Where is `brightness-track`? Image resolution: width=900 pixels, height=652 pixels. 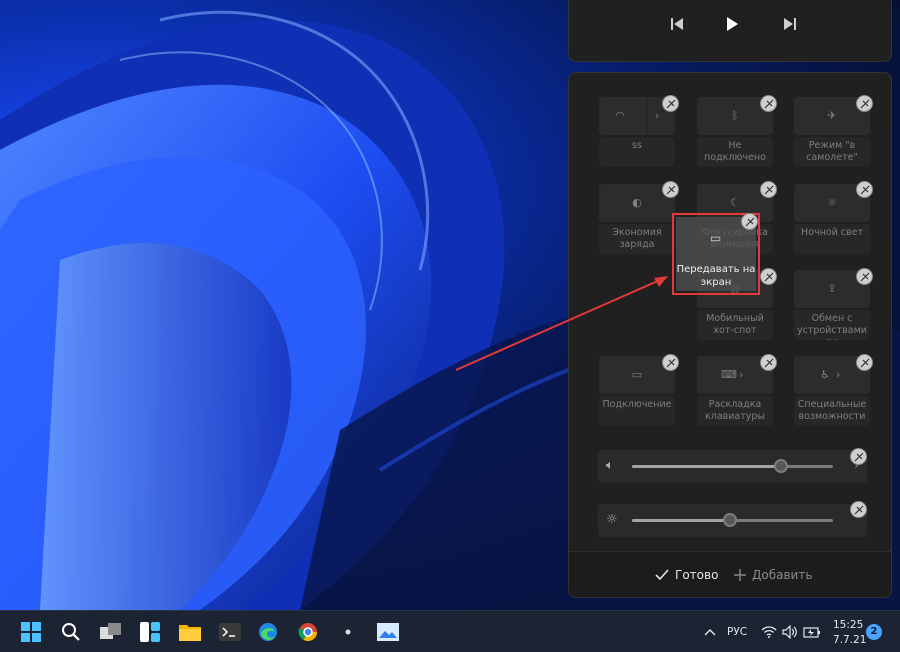 brightness-track is located at coordinates (732, 520).